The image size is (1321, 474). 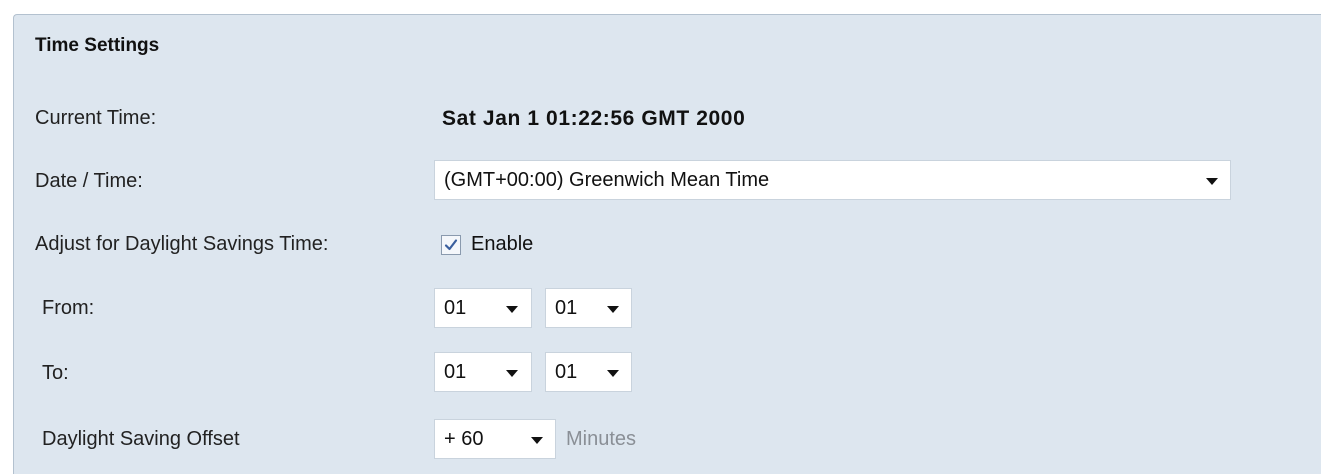 What do you see at coordinates (182, 244) in the screenshot?
I see `dst-label: Adjust for Daylight Savings Time:` at bounding box center [182, 244].